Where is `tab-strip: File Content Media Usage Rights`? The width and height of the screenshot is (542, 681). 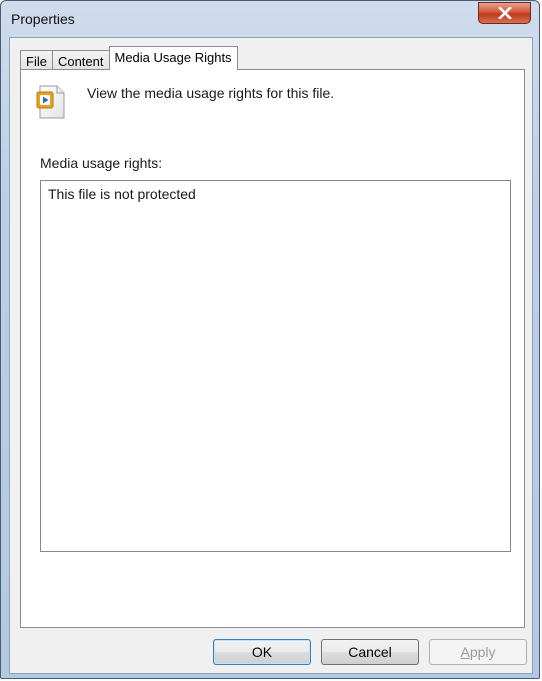
tab-strip: File Content Media Usage Rights is located at coordinates (129, 58).